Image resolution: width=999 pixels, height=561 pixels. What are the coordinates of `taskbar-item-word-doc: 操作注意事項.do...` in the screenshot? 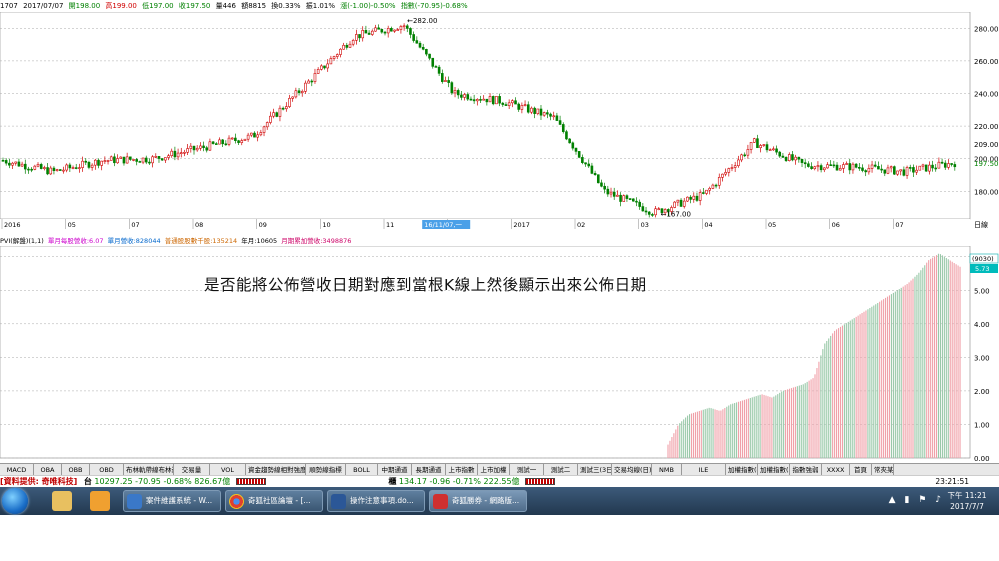 It's located at (376, 501).